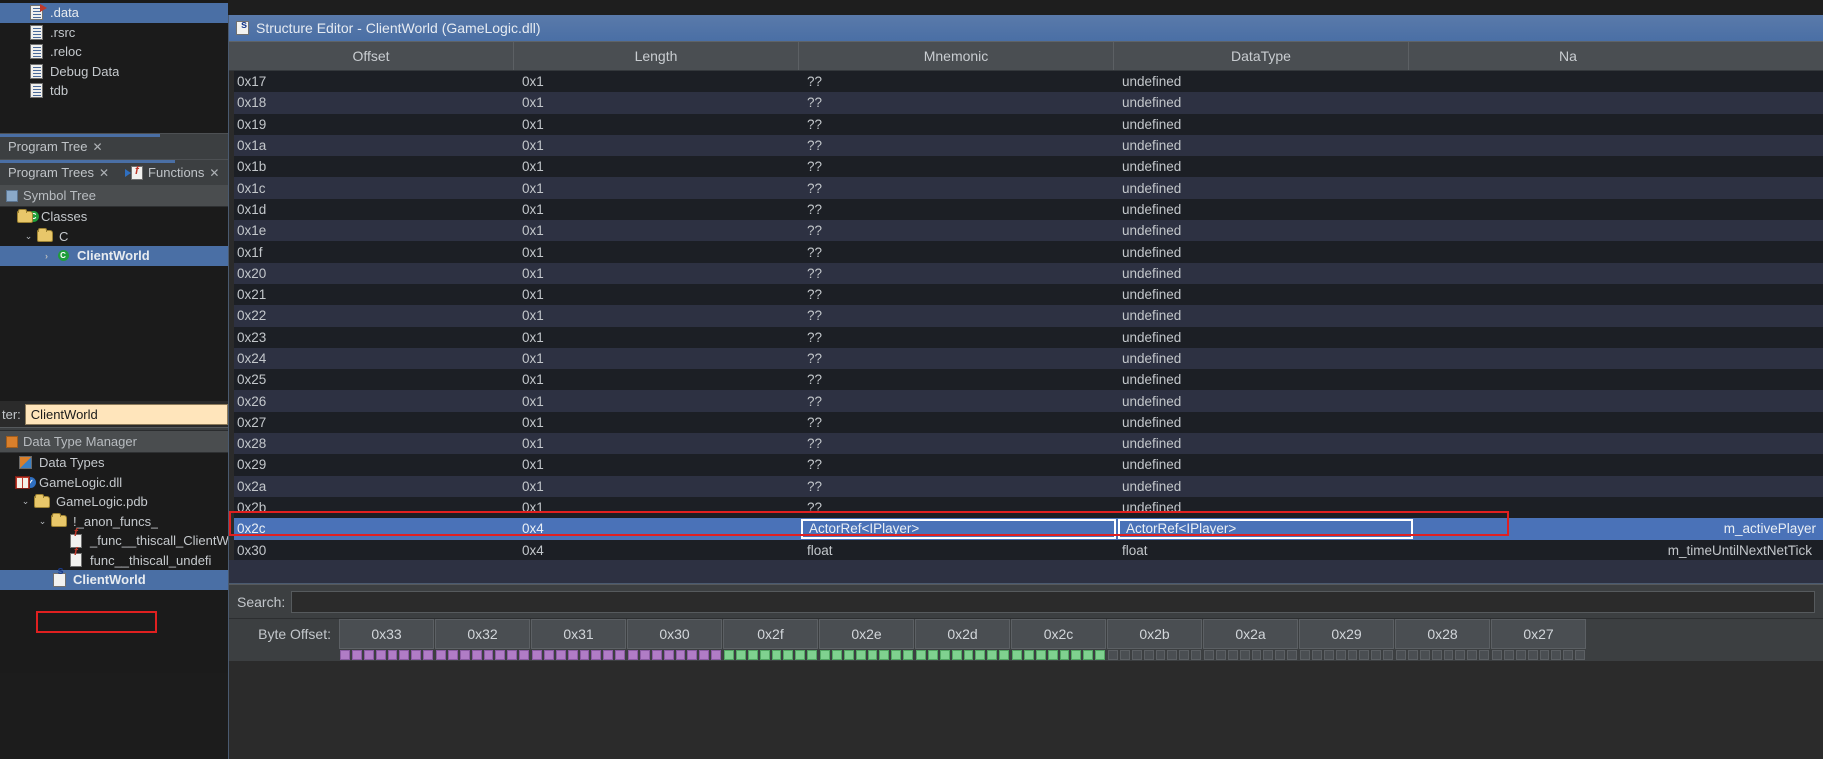  I want to click on cell-name: m_activePlayer, so click(1618, 528).